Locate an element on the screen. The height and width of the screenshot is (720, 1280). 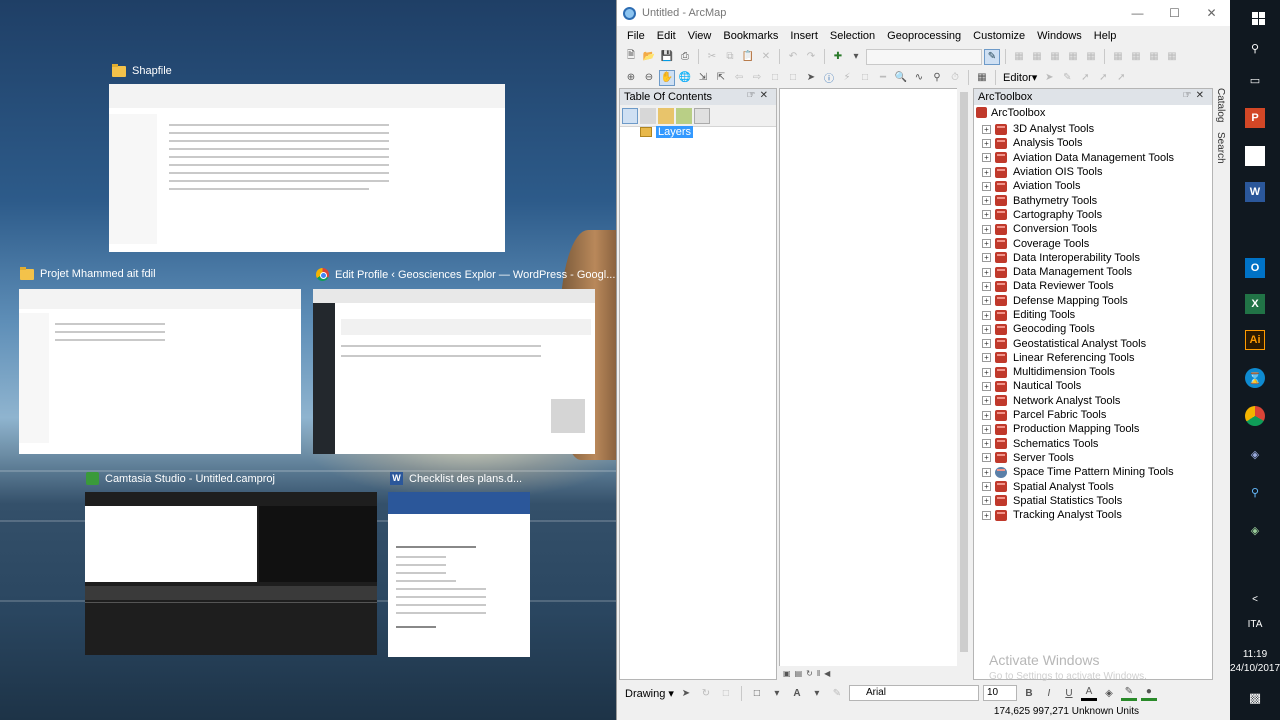
outlook-icon: O is located at coordinates (1255, 268).